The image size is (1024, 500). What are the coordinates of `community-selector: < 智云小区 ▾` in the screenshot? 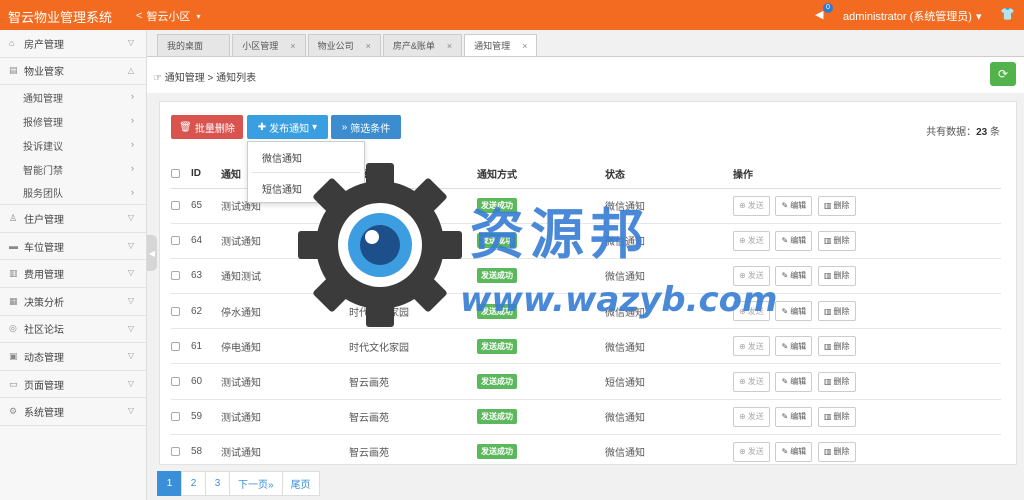 It's located at (168, 16).